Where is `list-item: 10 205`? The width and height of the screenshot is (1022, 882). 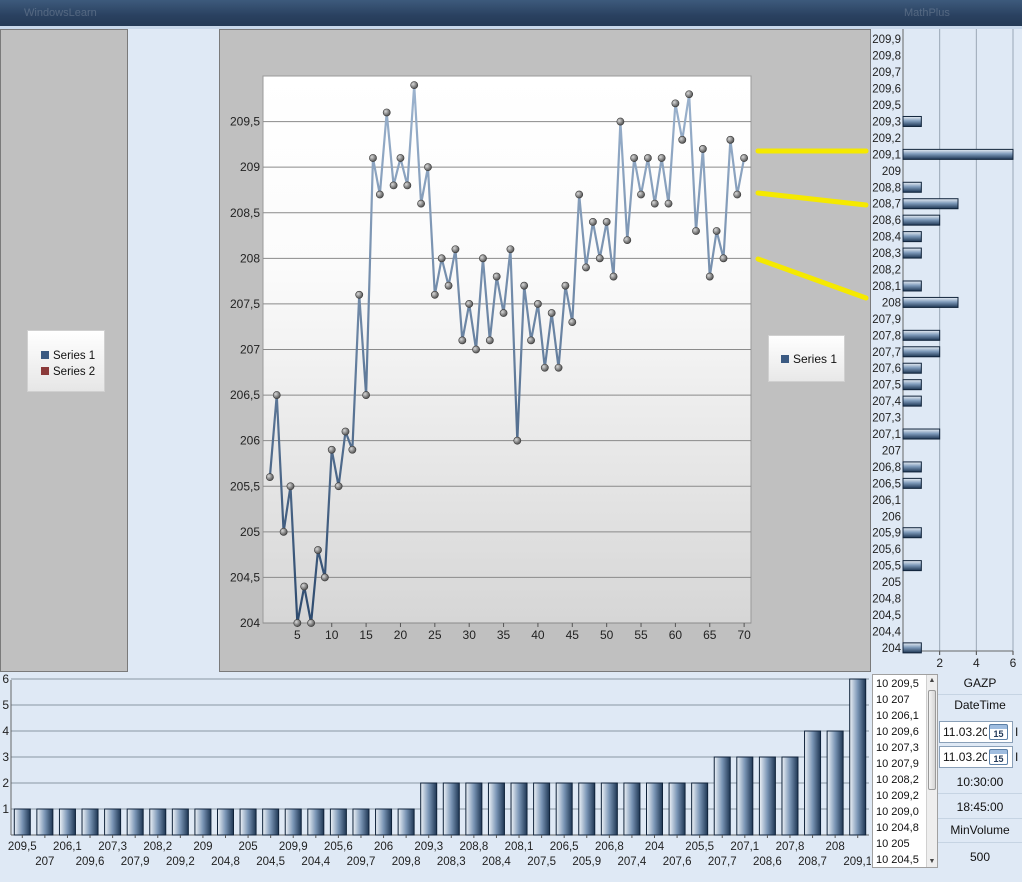
list-item: 10 205 is located at coordinates (902, 844).